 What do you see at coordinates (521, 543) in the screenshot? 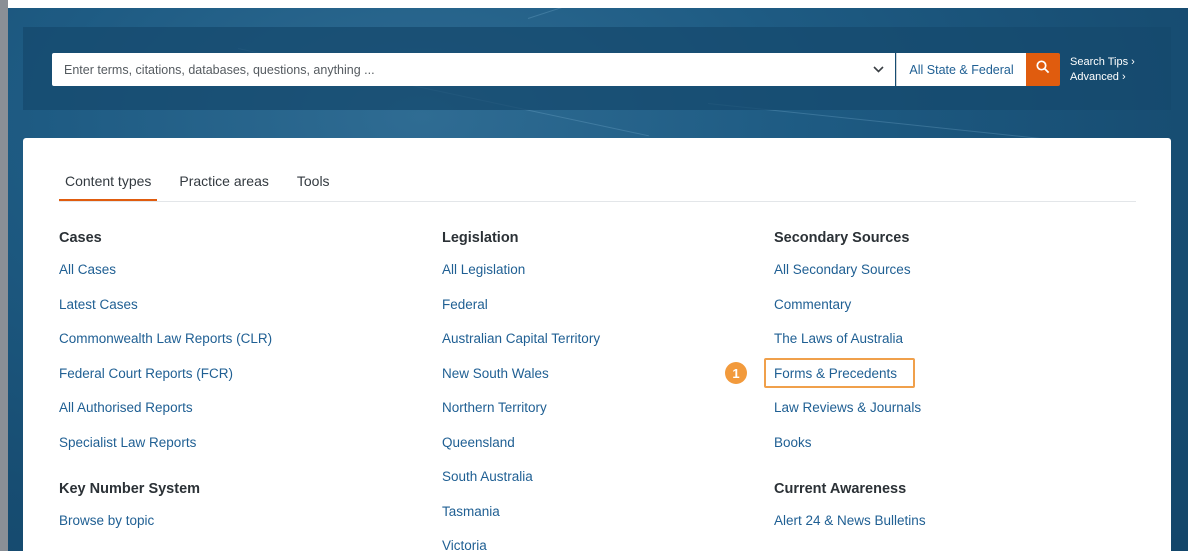
I see `link-vic: Victoria` at bounding box center [521, 543].